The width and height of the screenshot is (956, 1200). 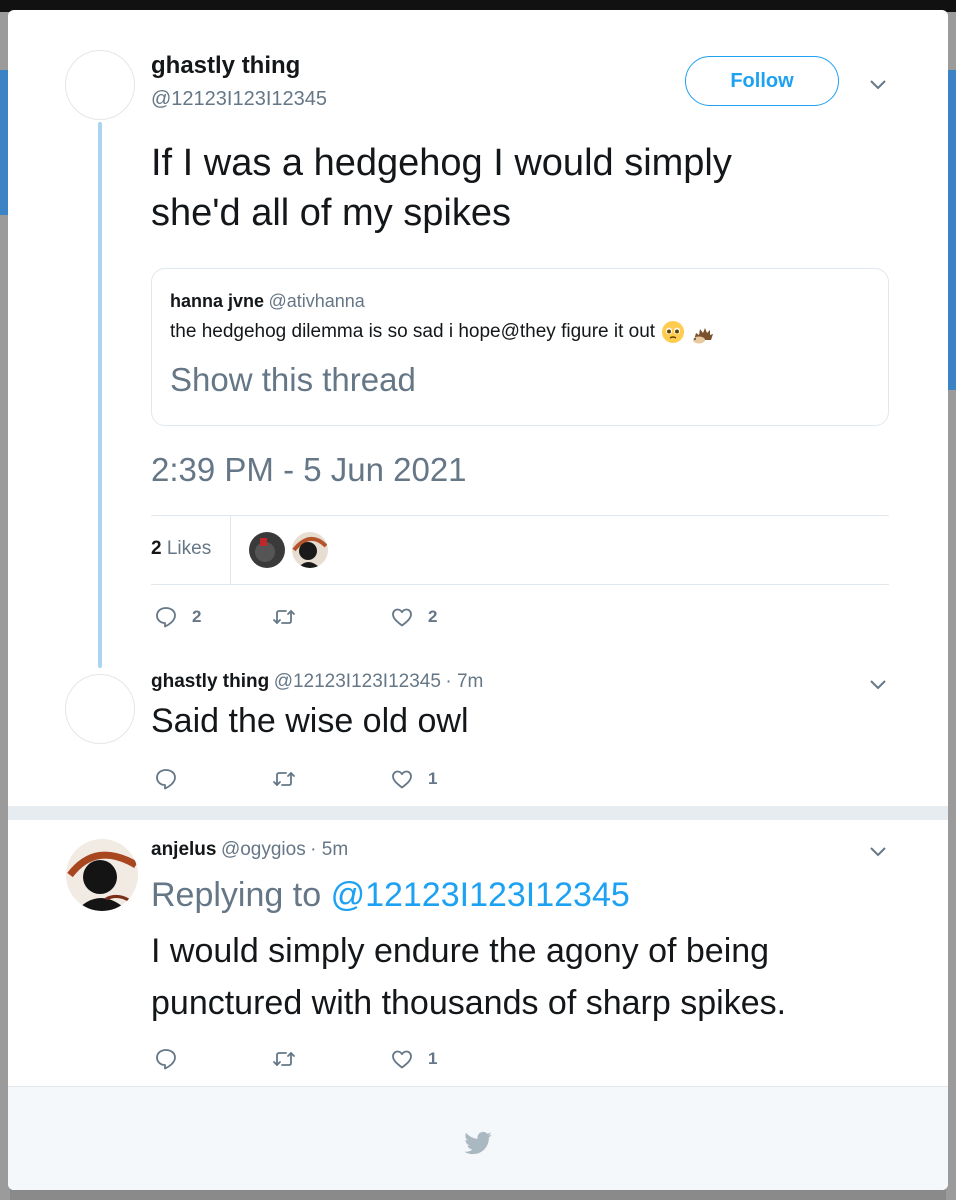 I want to click on like-count: 2, so click(x=433, y=616).